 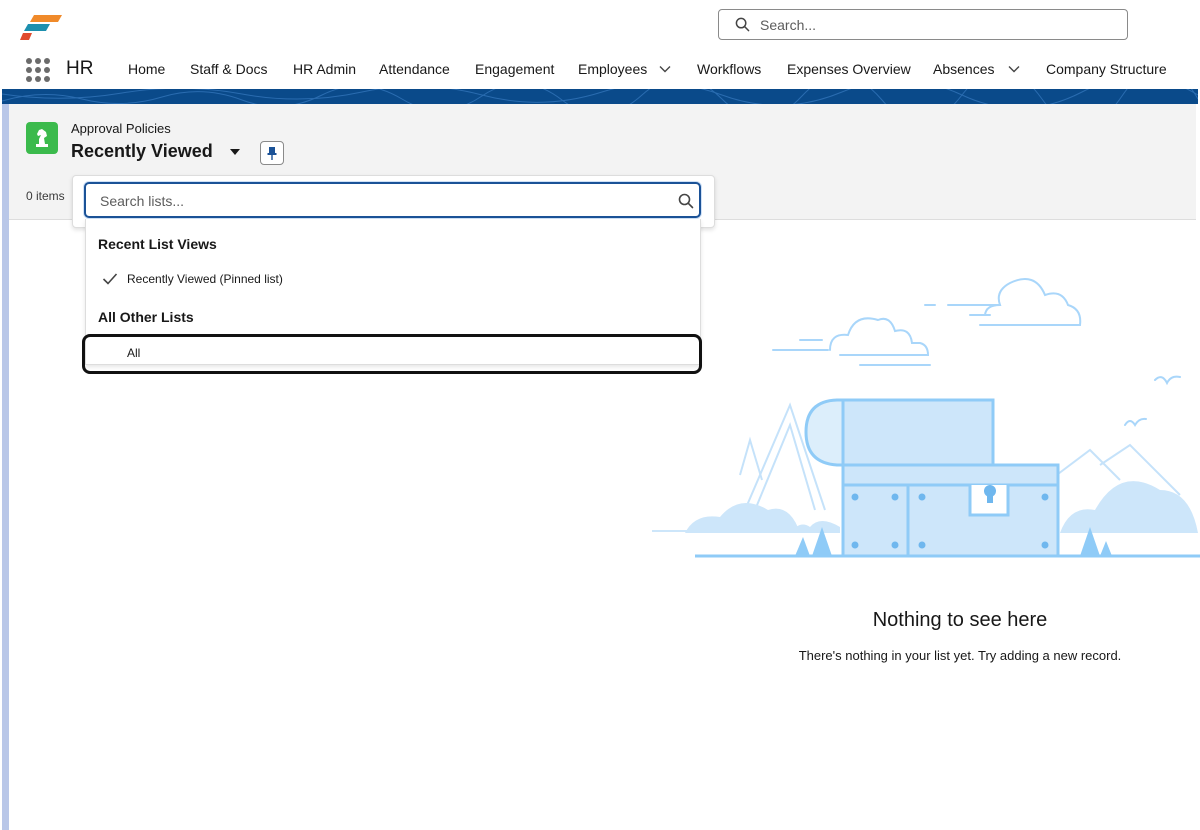 I want to click on company-logo, so click(x=41, y=27).